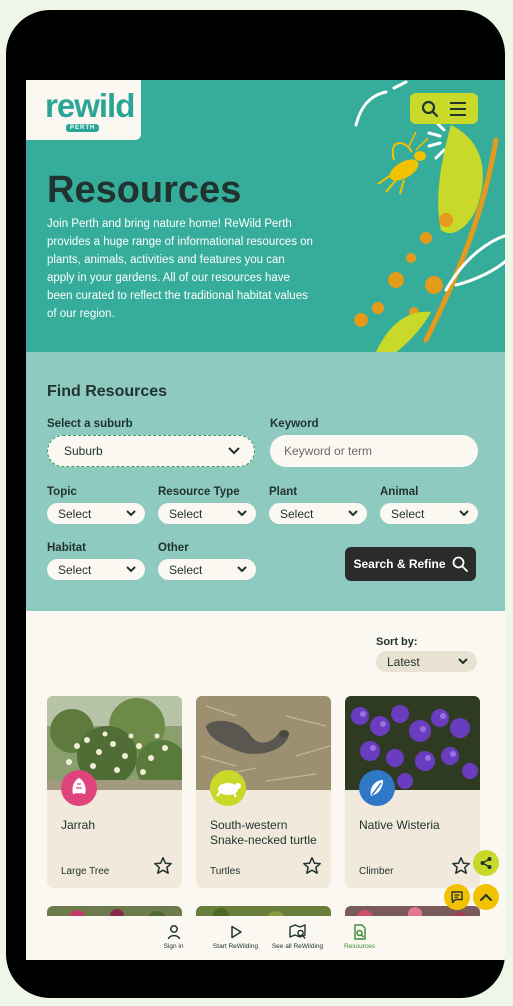 The height and width of the screenshot is (1006, 513). I want to click on card-category: Climber, so click(376, 871).